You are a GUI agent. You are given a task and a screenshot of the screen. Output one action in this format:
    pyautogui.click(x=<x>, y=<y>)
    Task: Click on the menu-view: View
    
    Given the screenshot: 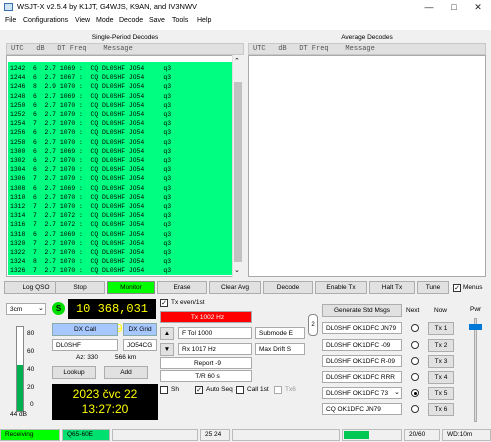 What is the action you would take?
    pyautogui.click(x=82, y=20)
    